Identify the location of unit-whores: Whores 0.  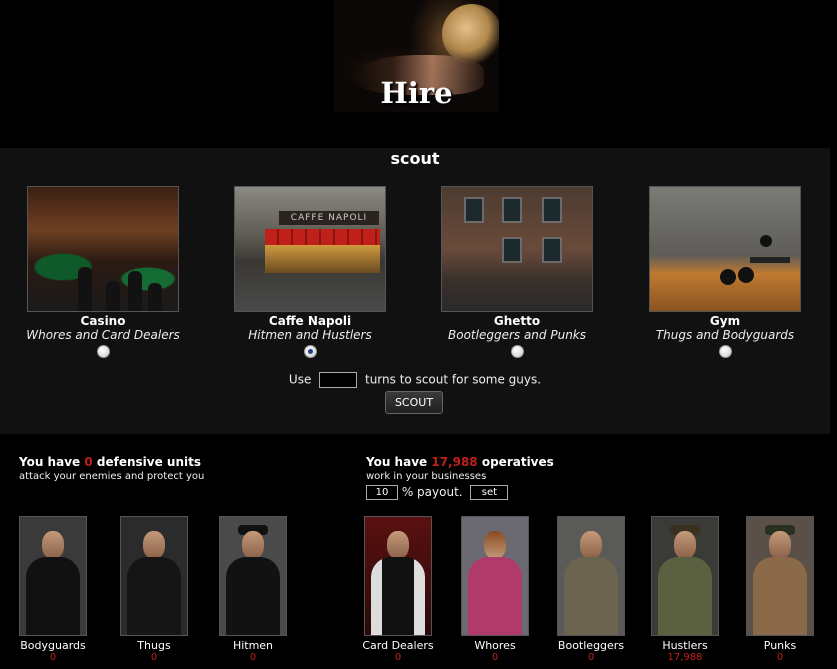
(495, 589).